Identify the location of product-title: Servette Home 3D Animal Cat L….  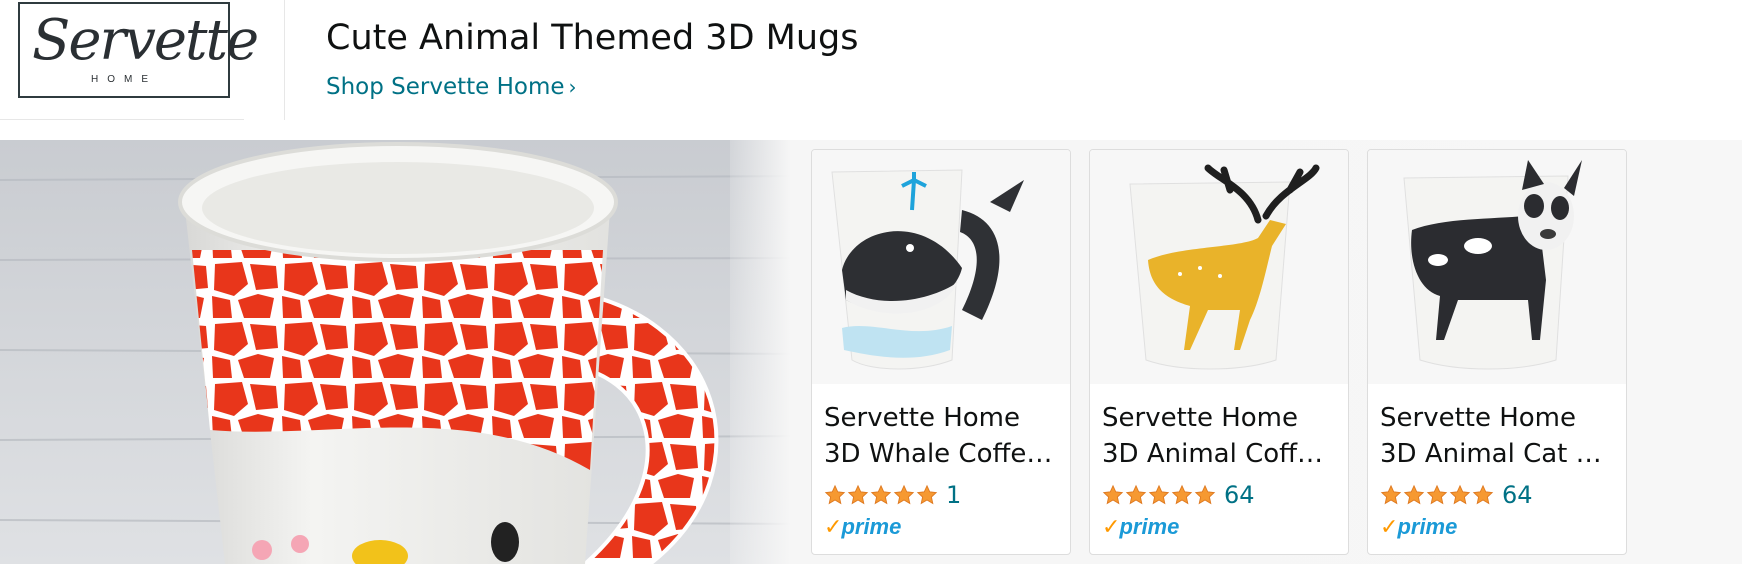
(1498, 436).